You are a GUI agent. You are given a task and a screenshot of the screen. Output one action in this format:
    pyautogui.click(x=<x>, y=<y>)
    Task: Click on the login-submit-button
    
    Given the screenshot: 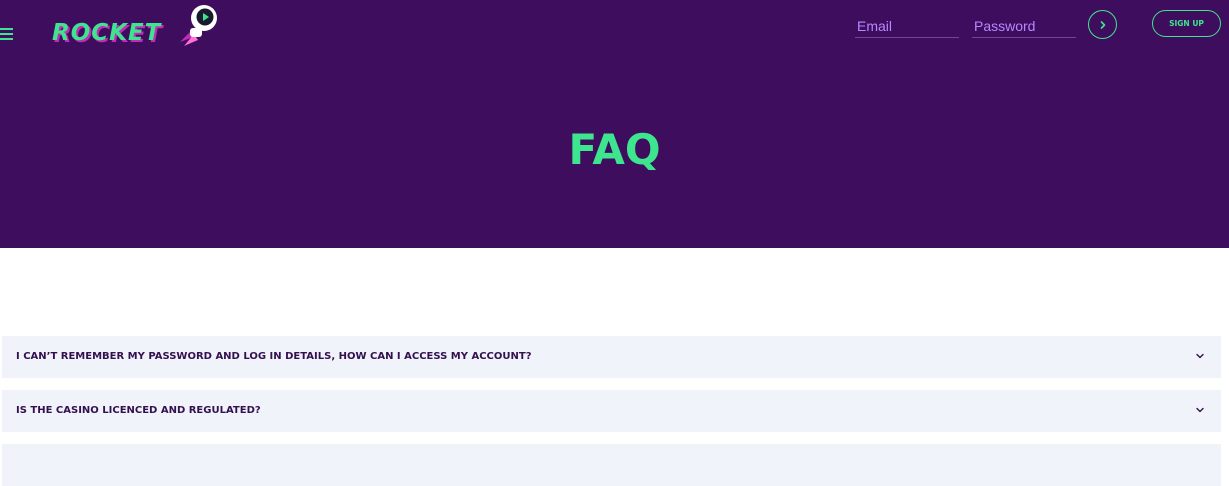 What is the action you would take?
    pyautogui.click(x=1102, y=24)
    